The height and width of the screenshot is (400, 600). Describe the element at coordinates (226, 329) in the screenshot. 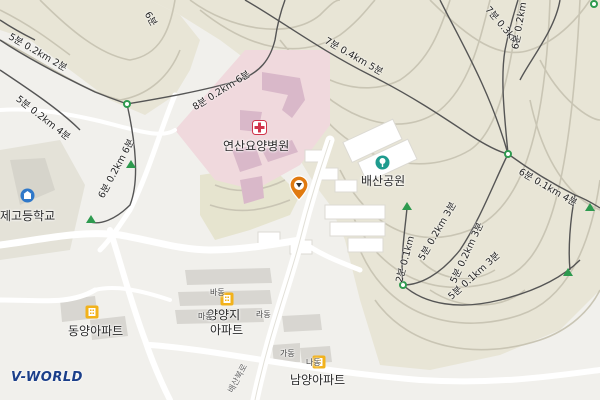

I see `place-label-yangji-apt: 아파트` at that location.